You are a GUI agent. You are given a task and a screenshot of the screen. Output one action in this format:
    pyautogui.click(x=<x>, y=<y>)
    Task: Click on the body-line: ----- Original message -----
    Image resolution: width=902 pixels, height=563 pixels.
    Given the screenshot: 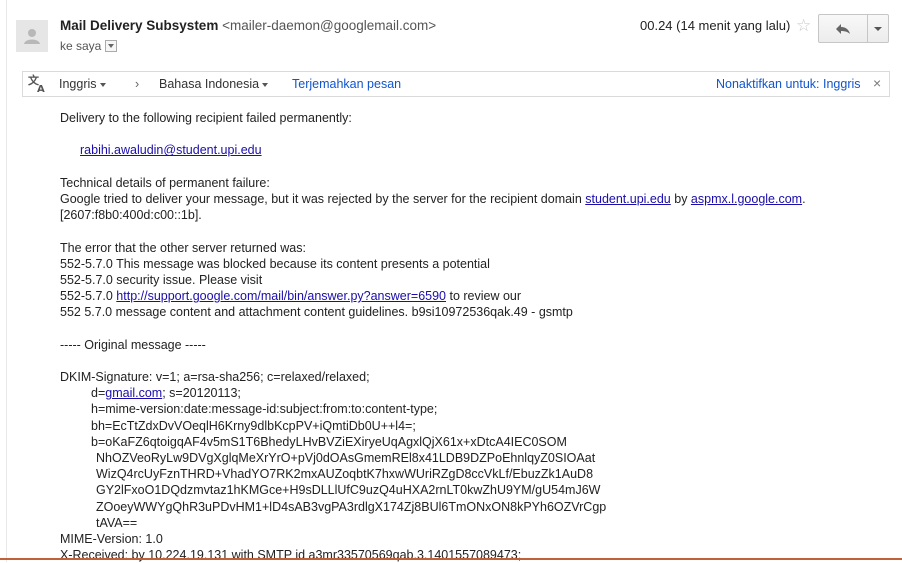 What is the action you would take?
    pyautogui.click(x=133, y=344)
    